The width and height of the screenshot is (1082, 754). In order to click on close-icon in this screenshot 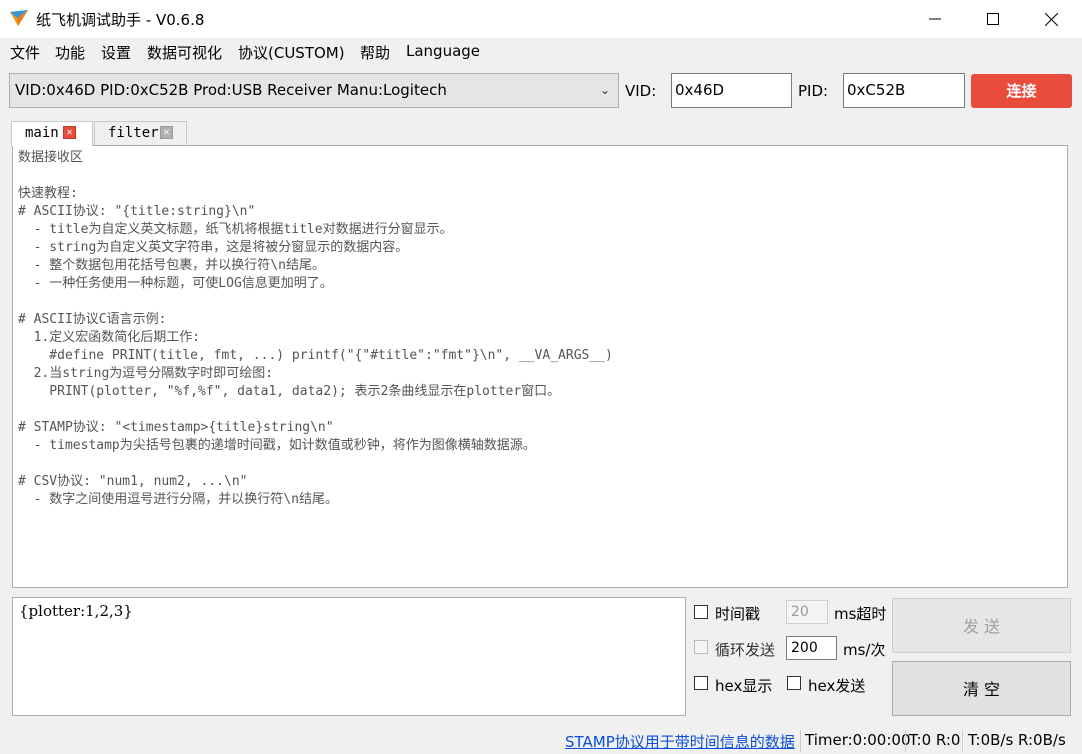, I will do `click(1051, 19)`.